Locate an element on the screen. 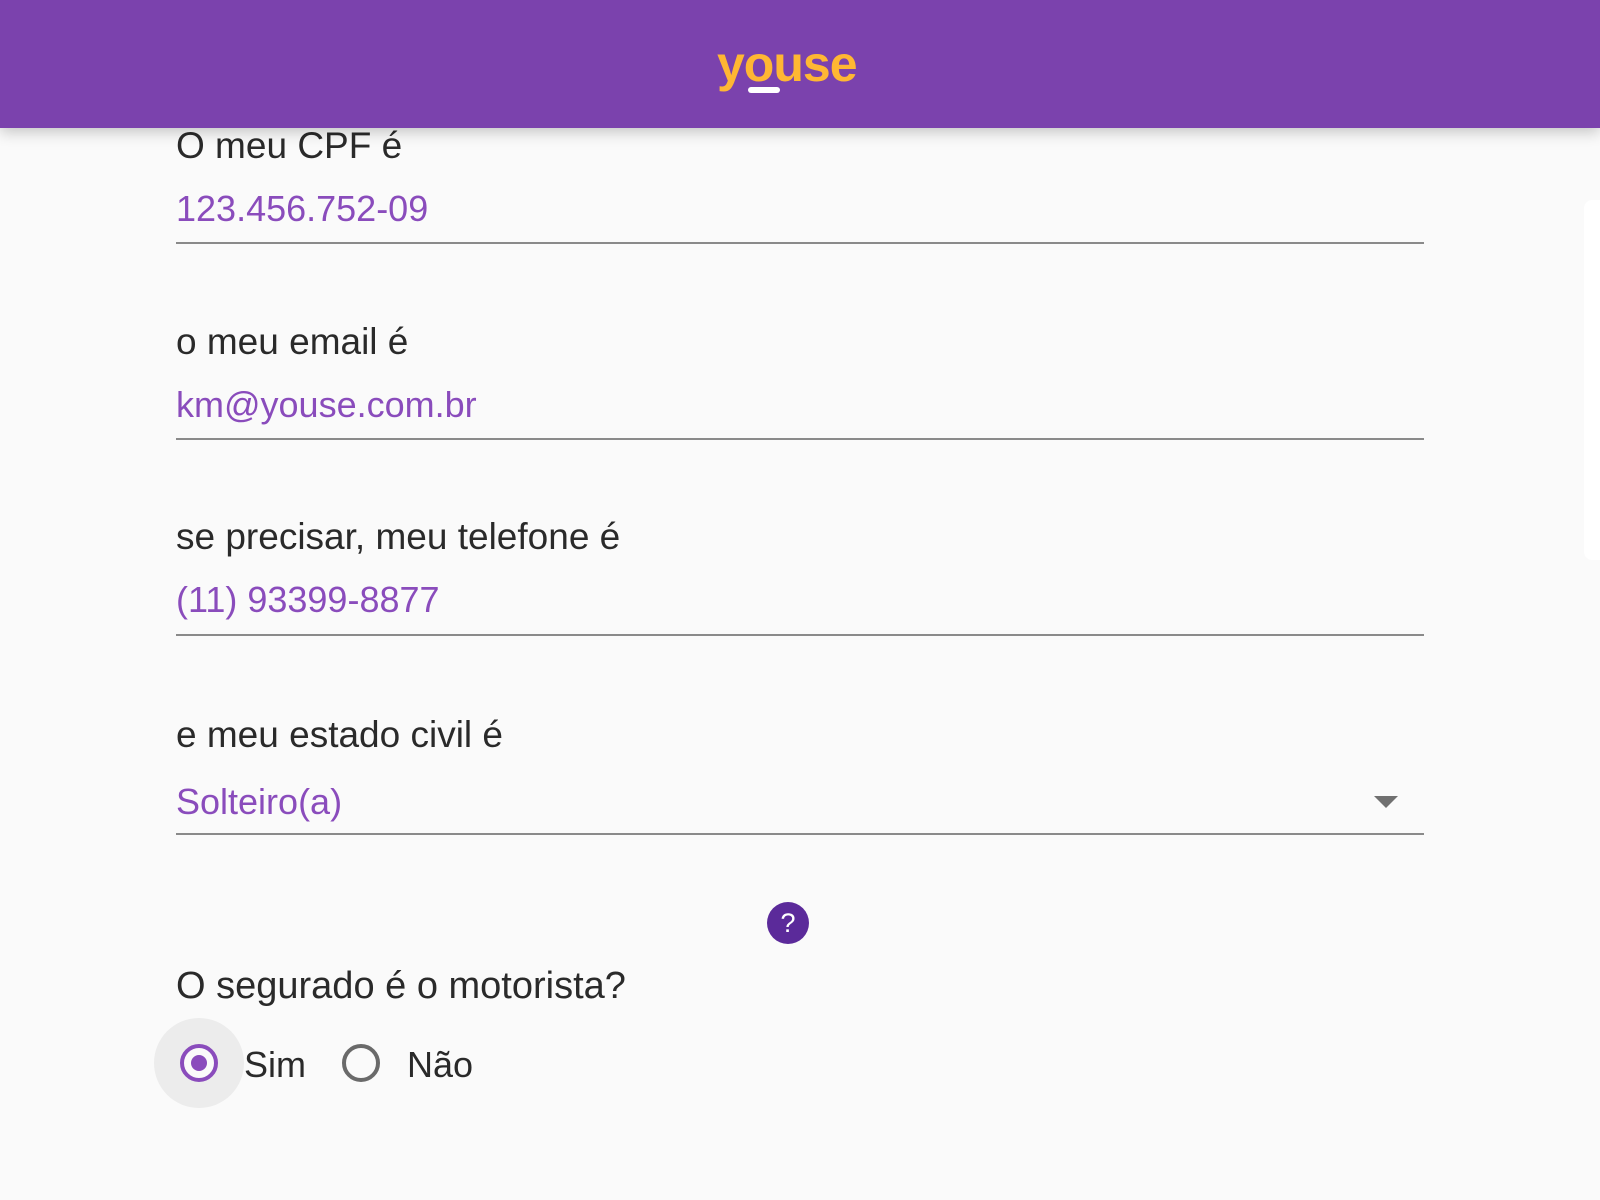 The height and width of the screenshot is (1200, 1600). youse-logo: youse is located at coordinates (802, 65).